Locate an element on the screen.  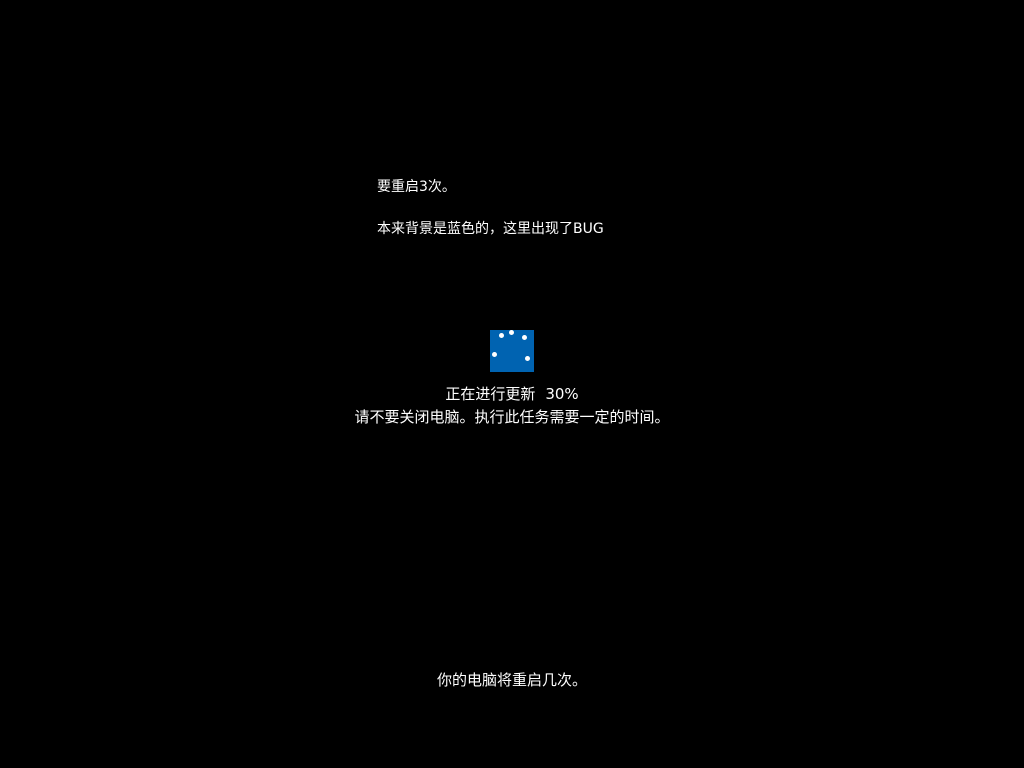
update-progress-percent: 30% is located at coordinates (562, 394).